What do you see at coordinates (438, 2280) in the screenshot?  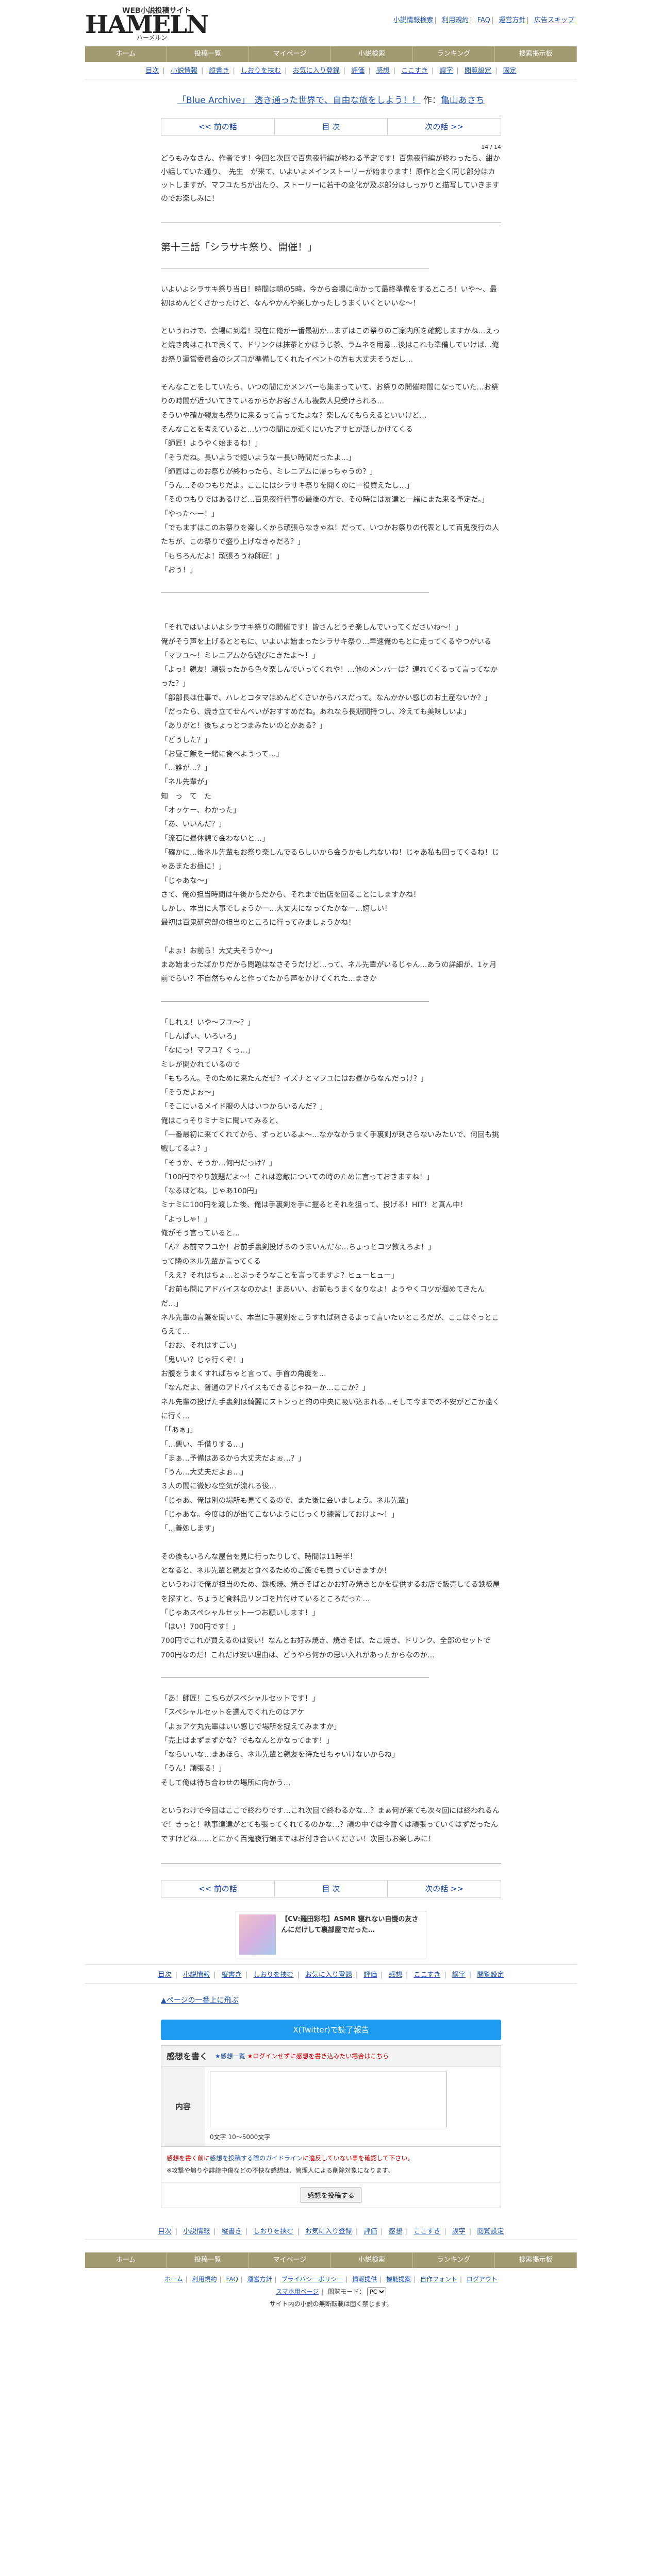 I see `footer-link-font: 自作フォント` at bounding box center [438, 2280].